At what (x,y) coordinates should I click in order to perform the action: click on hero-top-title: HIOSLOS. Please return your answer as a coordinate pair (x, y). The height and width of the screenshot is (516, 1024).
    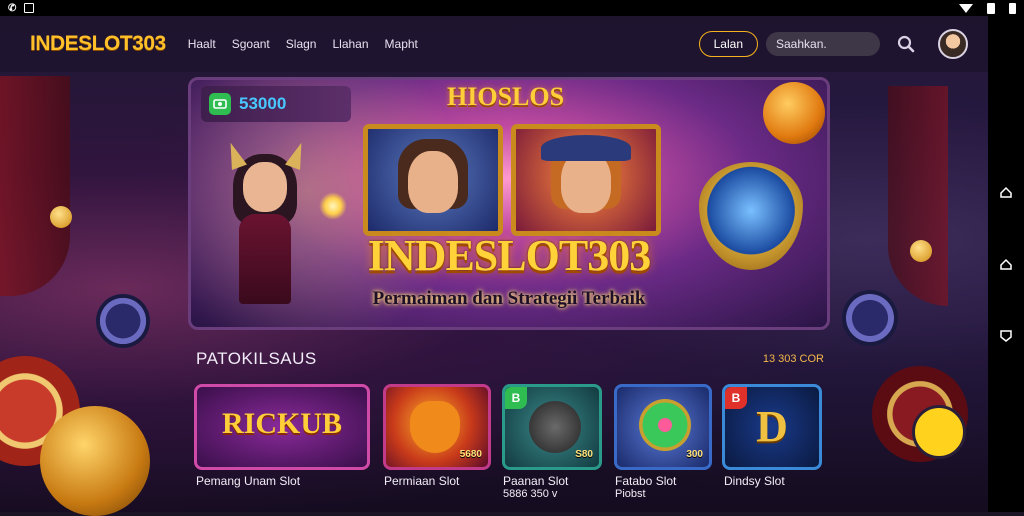
    Looking at the image, I should click on (506, 96).